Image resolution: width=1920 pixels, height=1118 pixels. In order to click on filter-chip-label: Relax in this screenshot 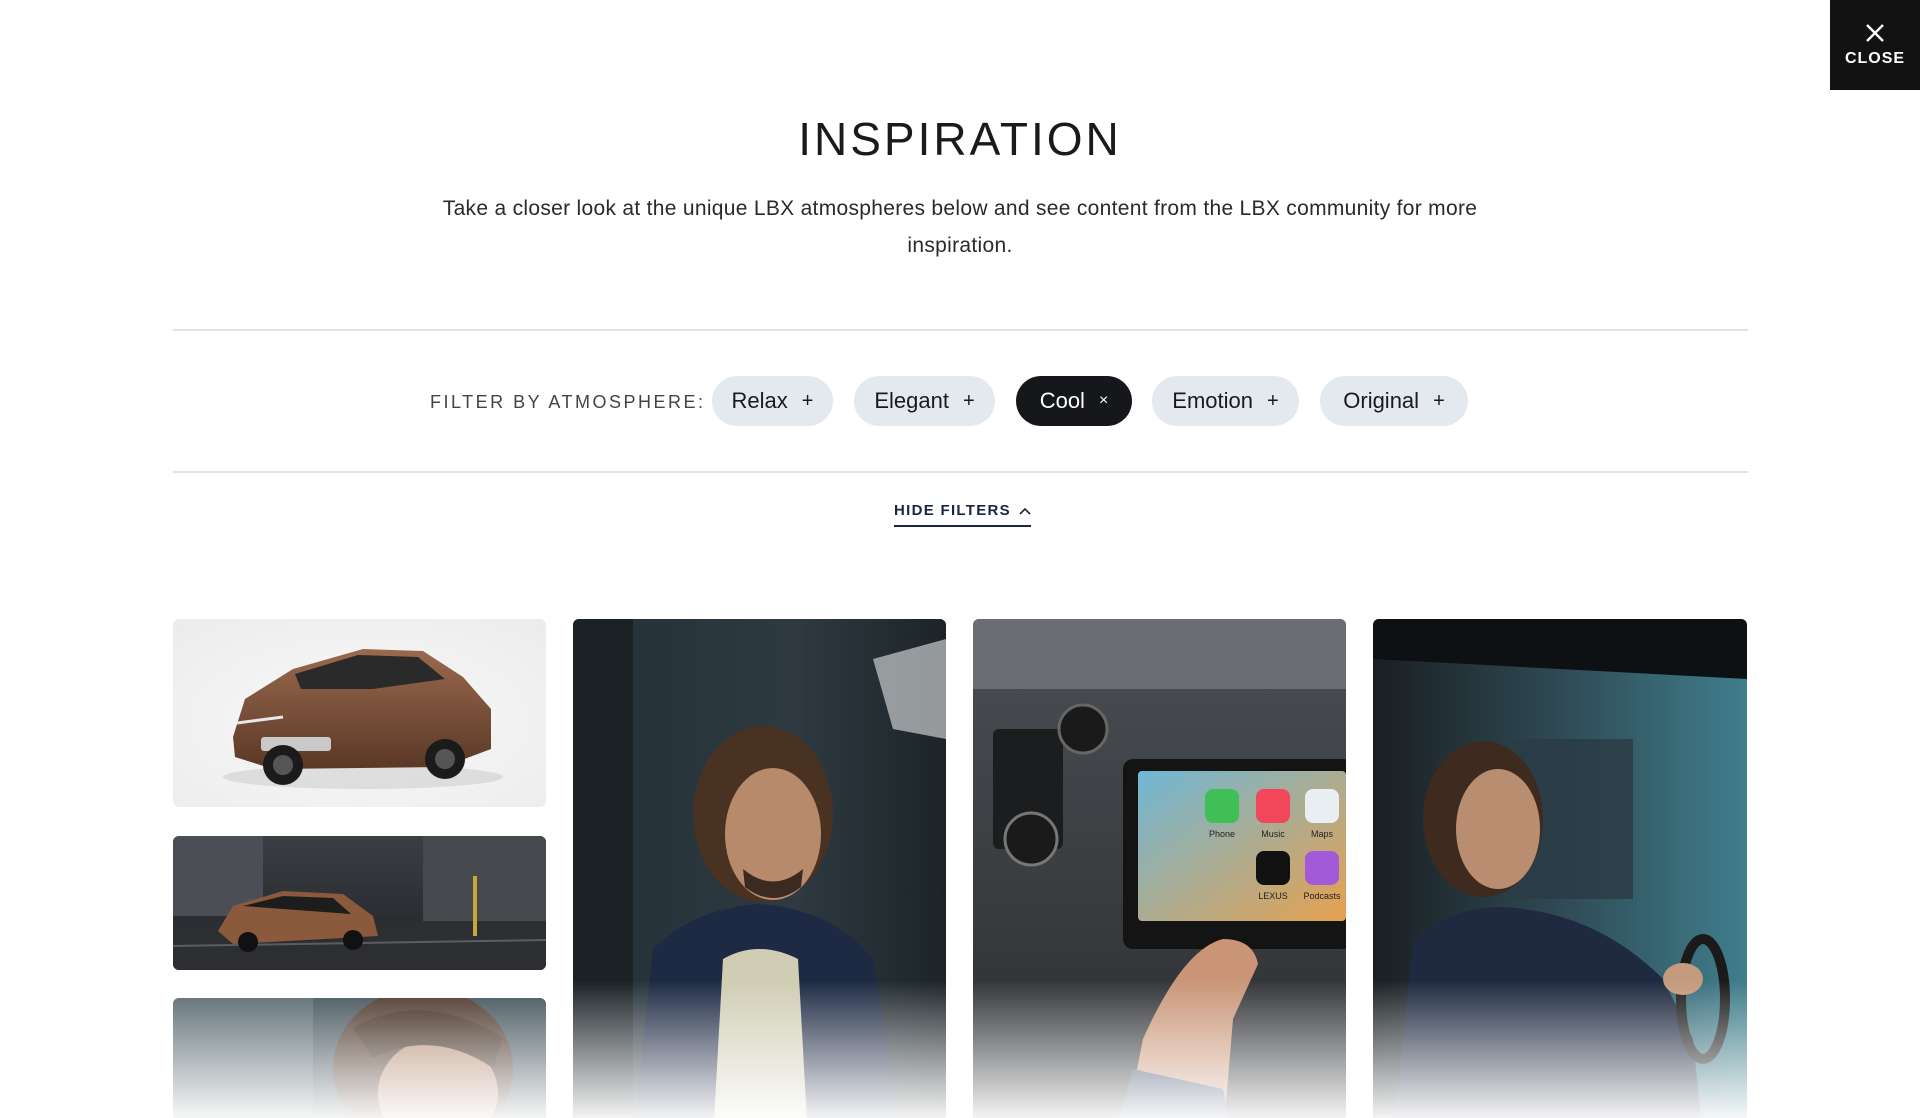, I will do `click(759, 400)`.